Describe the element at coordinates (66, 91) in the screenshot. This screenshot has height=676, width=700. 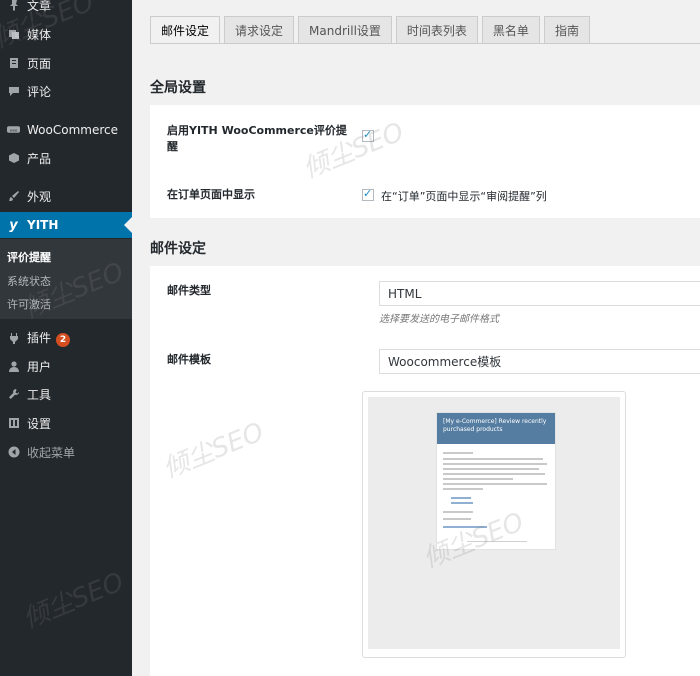
I see `menu-comments: 评论` at that location.